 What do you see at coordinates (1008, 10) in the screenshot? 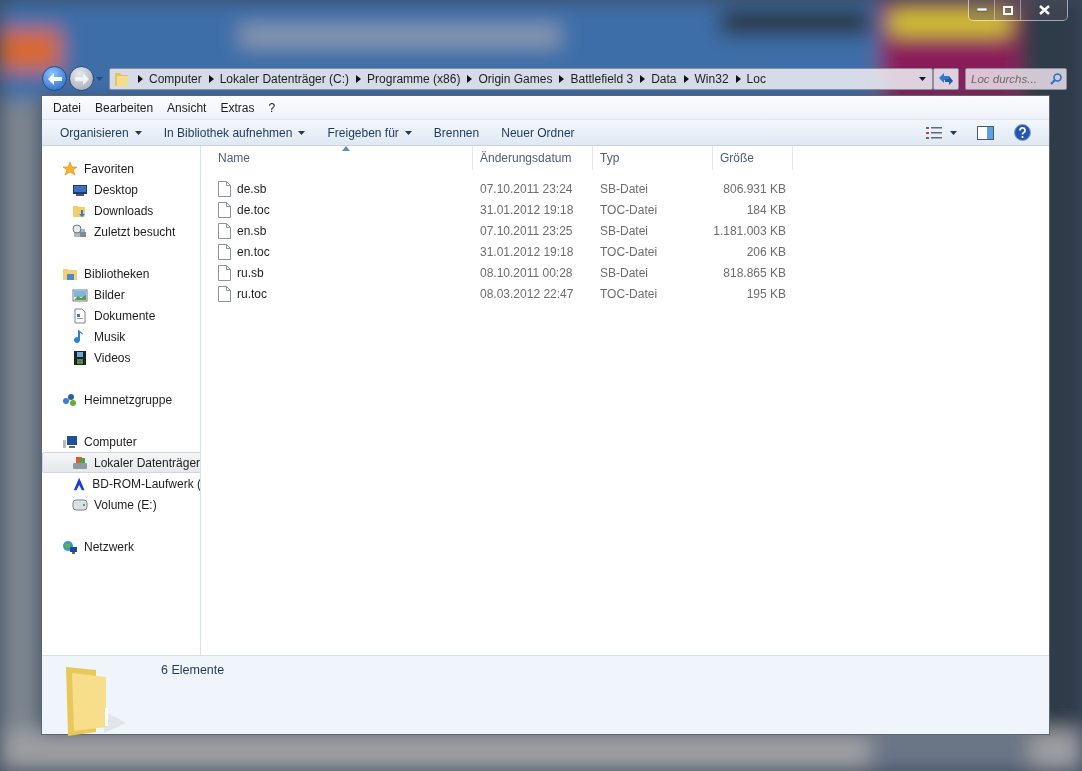
I see `maximize-button` at bounding box center [1008, 10].